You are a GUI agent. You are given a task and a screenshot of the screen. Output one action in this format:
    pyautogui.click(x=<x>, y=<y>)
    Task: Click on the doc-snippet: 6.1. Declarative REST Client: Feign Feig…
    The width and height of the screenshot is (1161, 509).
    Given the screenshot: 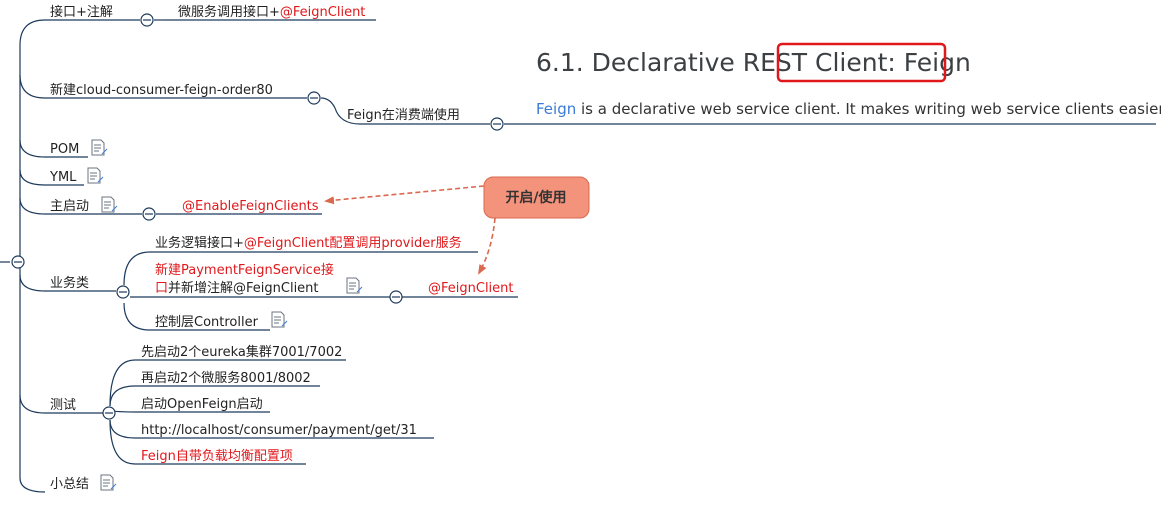 What is the action you would take?
    pyautogui.click(x=848, y=80)
    